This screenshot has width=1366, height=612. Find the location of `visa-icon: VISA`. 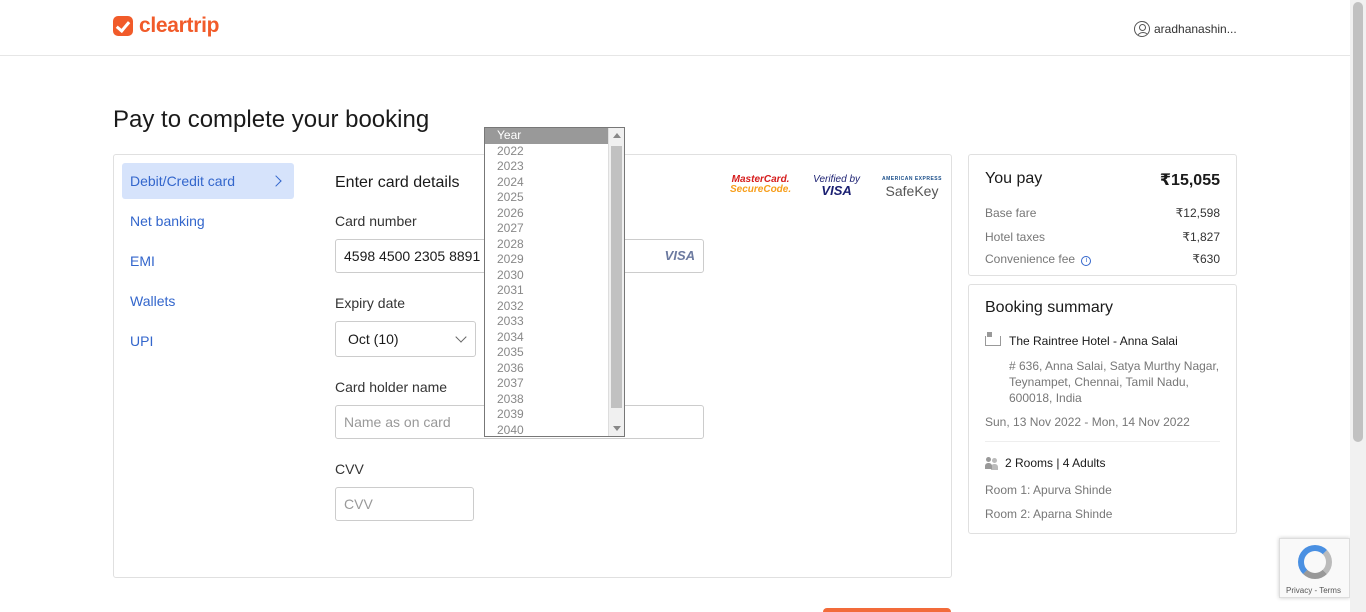

visa-icon: VISA is located at coordinates (679, 255).